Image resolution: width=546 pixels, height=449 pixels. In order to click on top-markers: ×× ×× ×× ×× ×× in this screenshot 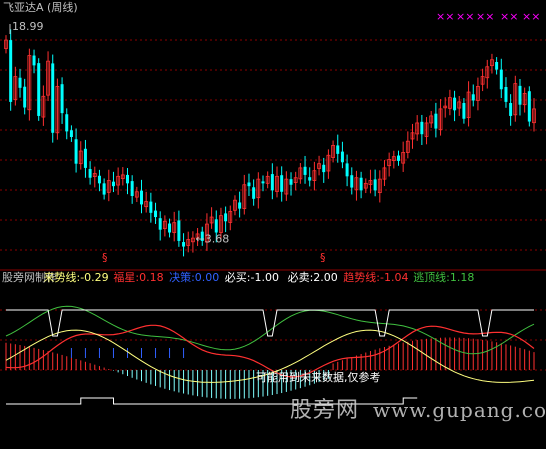, I will do `click(488, 16)`.